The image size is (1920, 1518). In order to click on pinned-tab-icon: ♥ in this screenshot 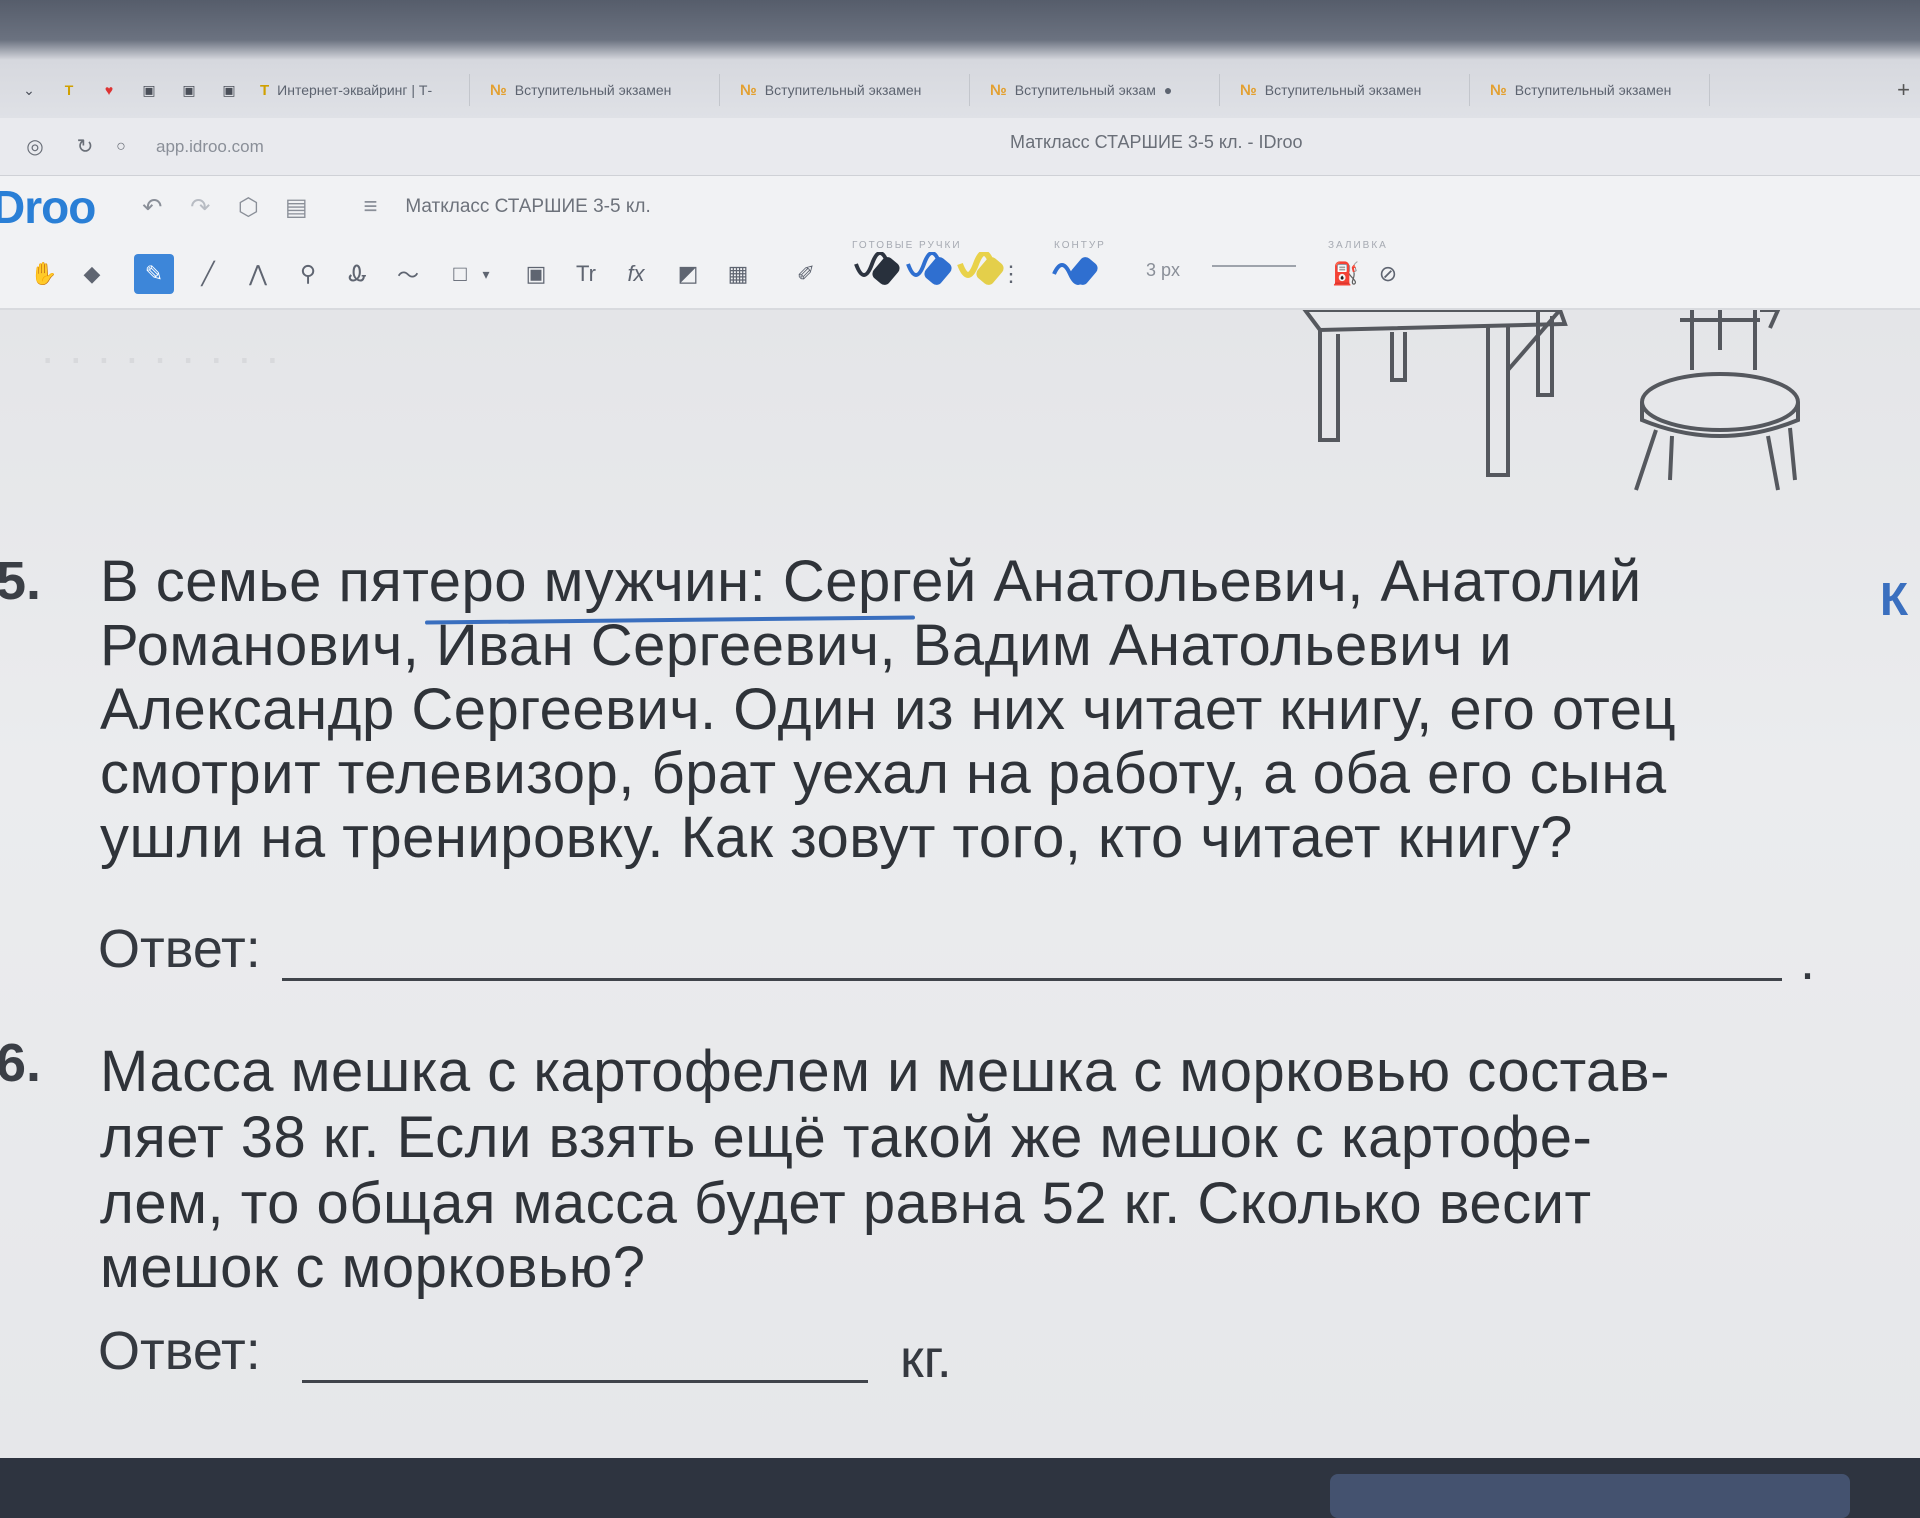, I will do `click(109, 90)`.